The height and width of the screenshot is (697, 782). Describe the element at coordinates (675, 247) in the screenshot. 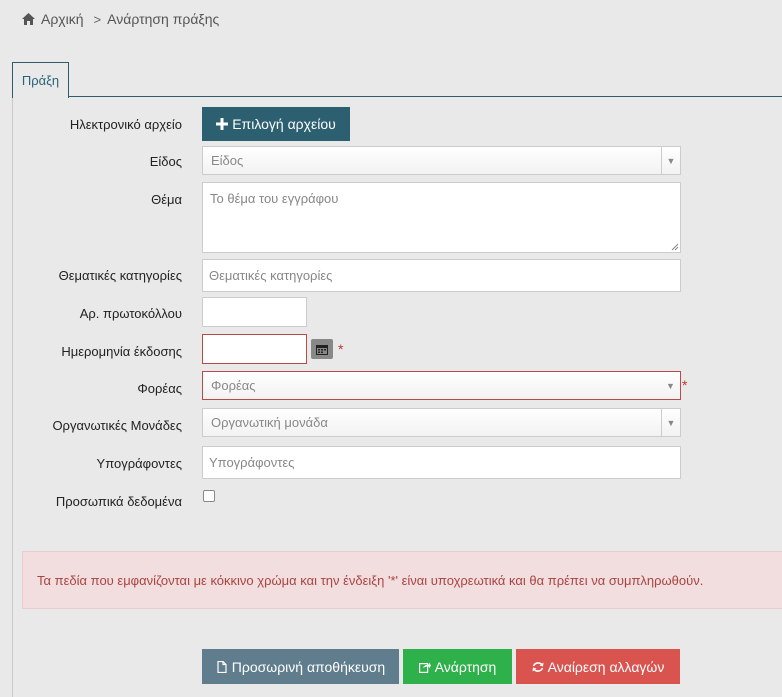

I see `resize-grip-icon` at that location.